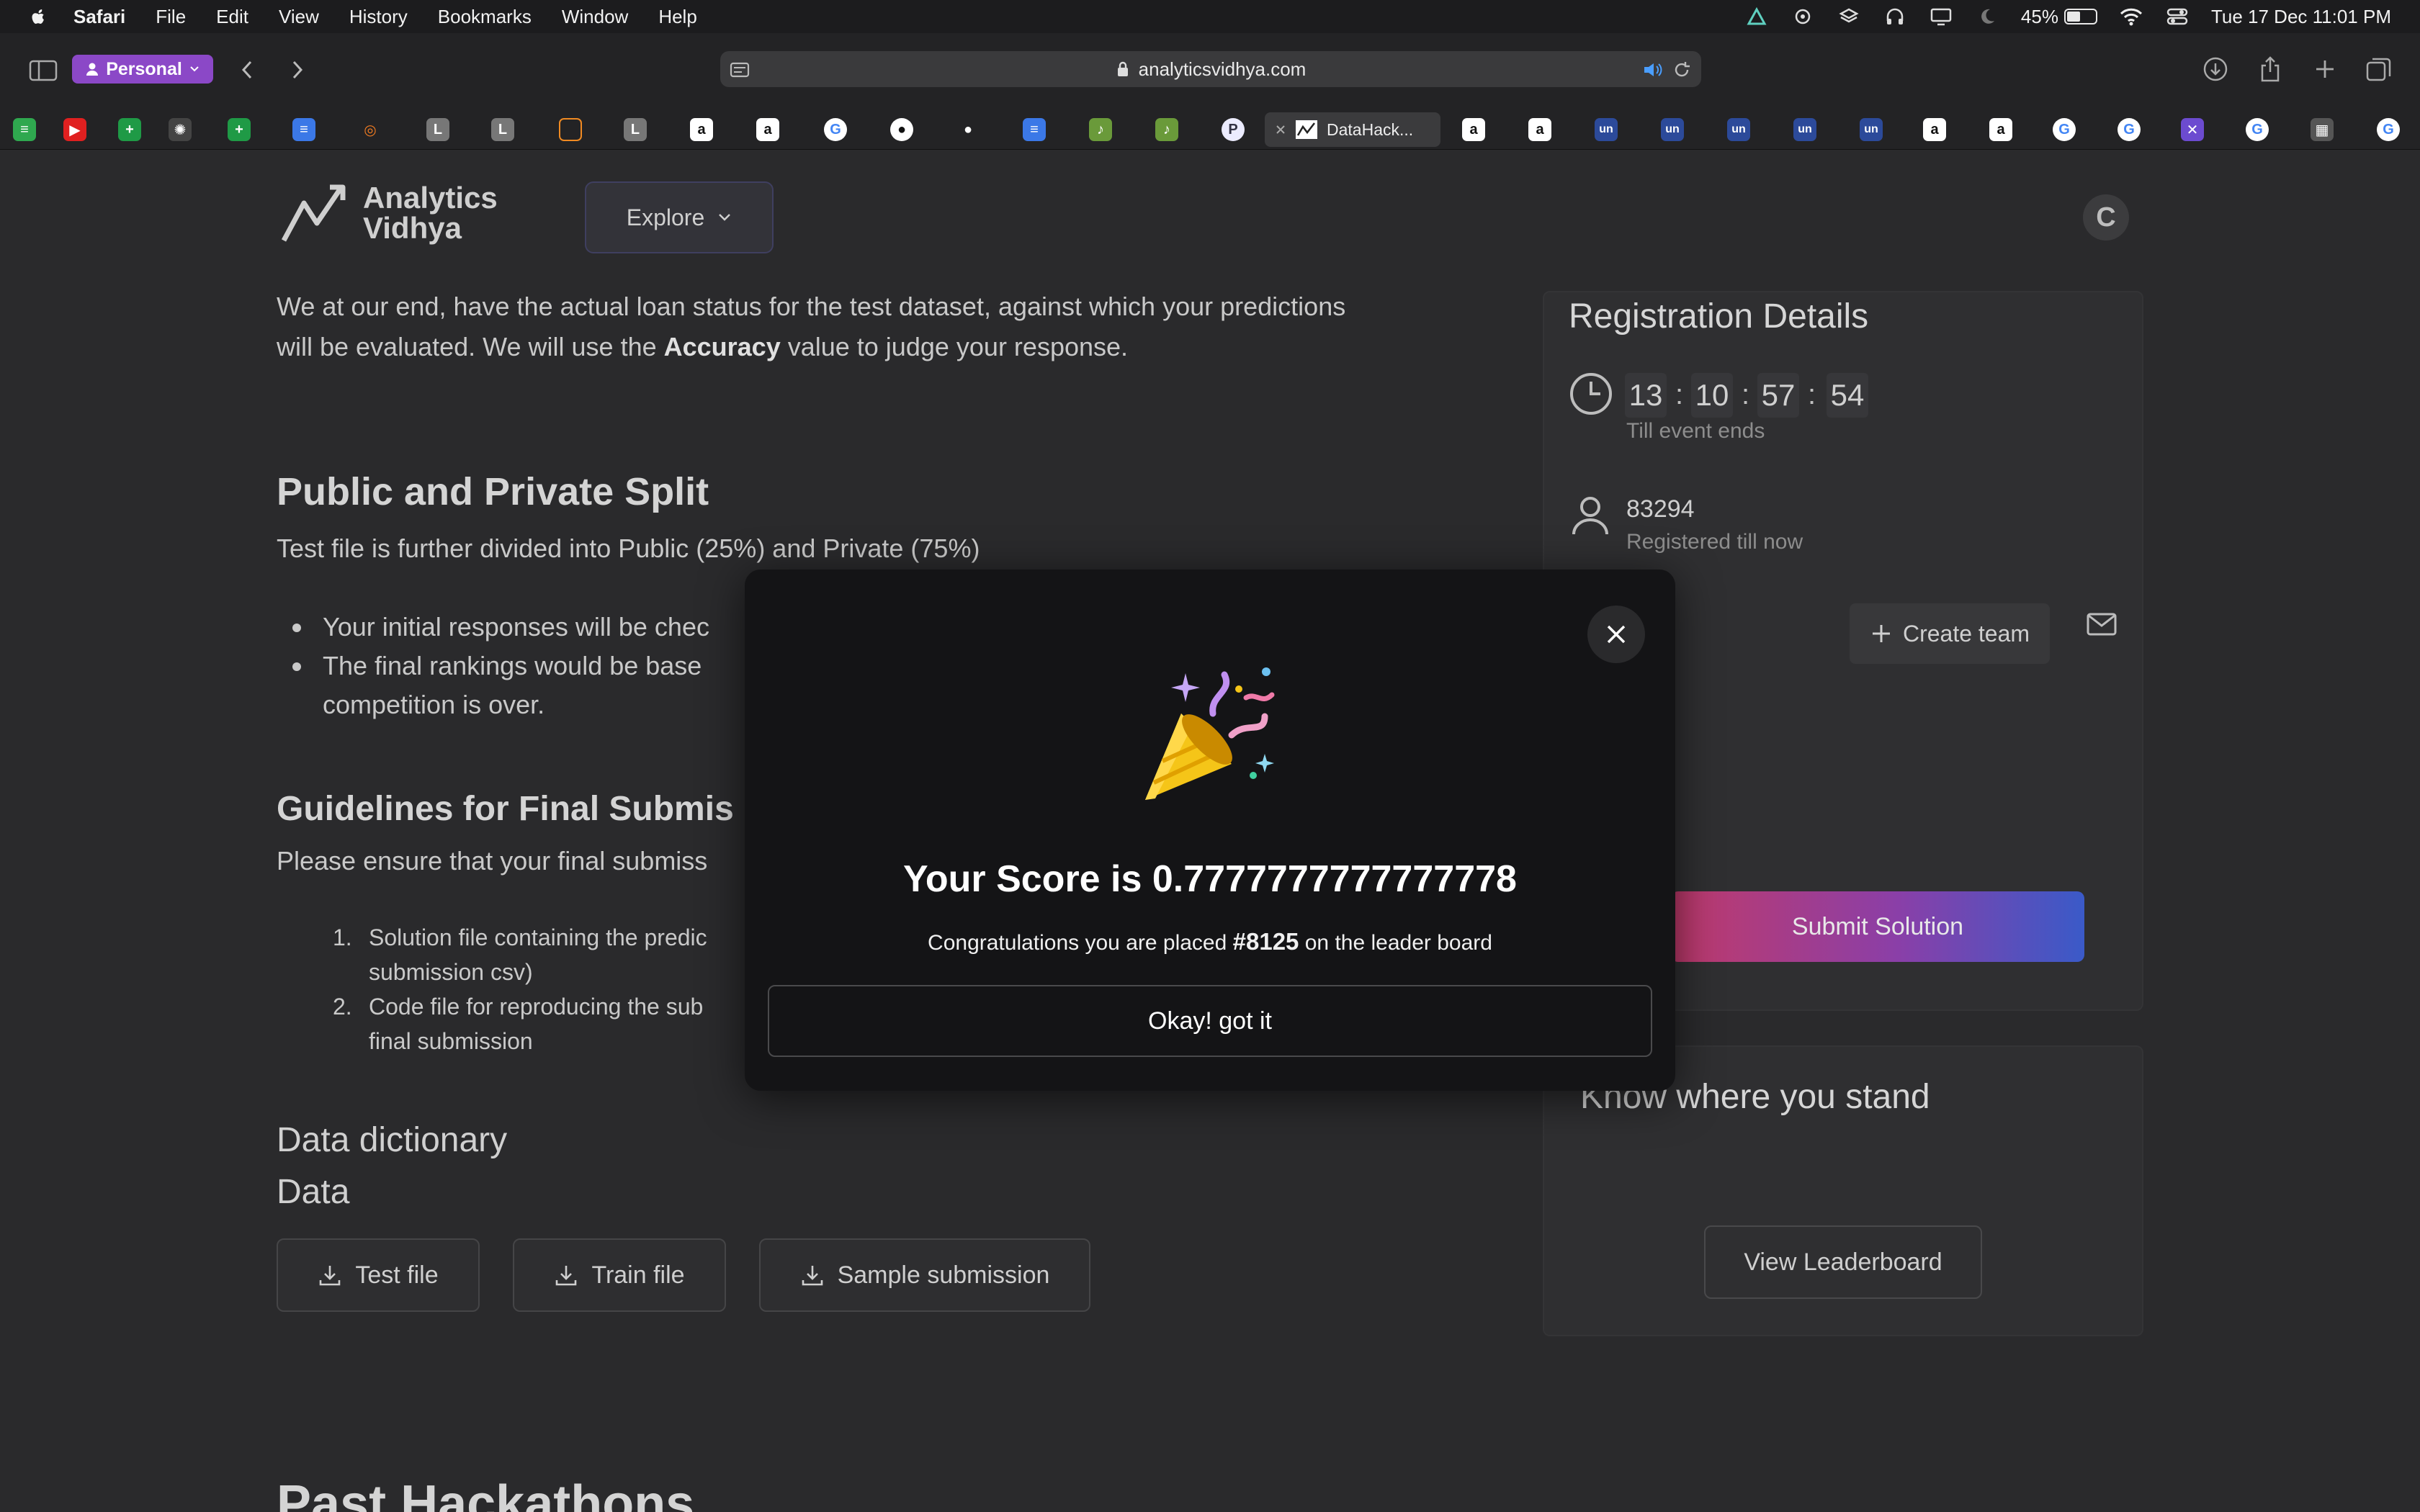  Describe the element at coordinates (313, 1192) in the screenshot. I see `data-heading: Data` at that location.